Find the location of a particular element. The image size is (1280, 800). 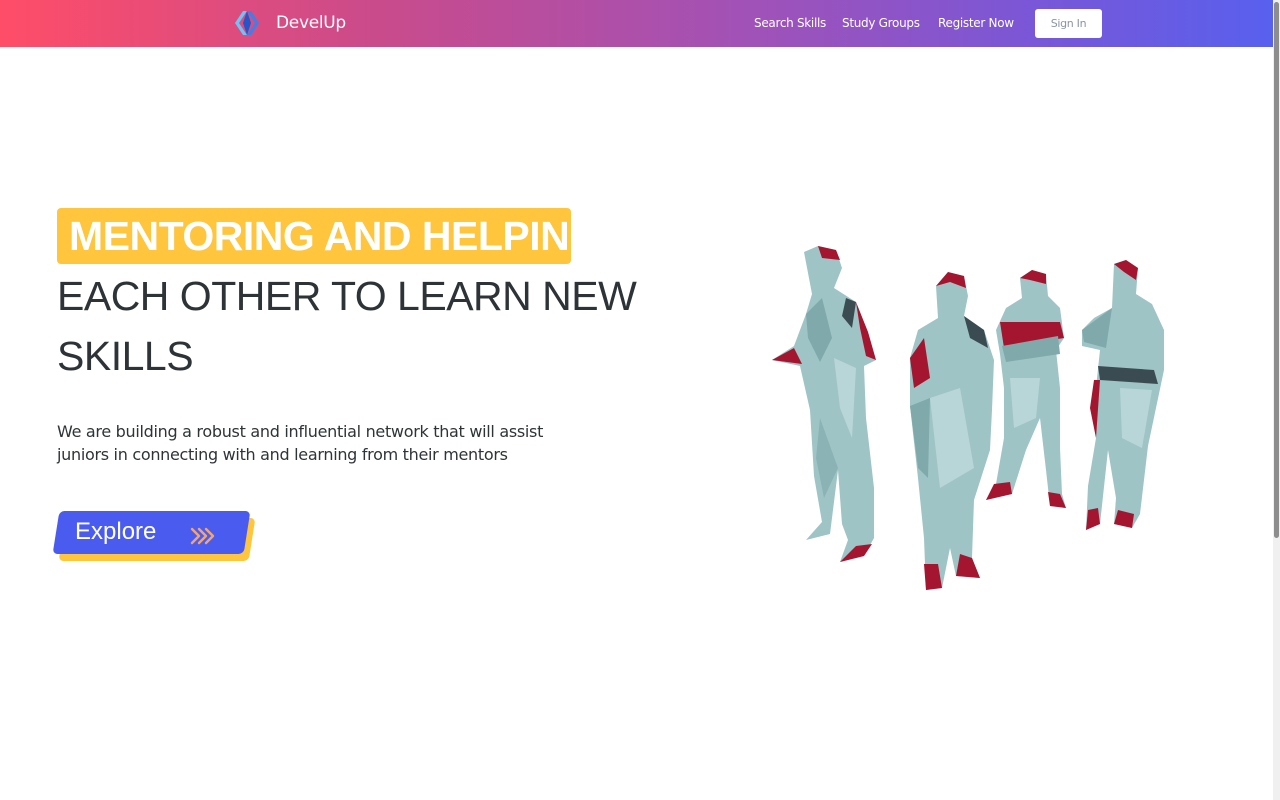

headline-line-3: SKILLS is located at coordinates (125, 356).